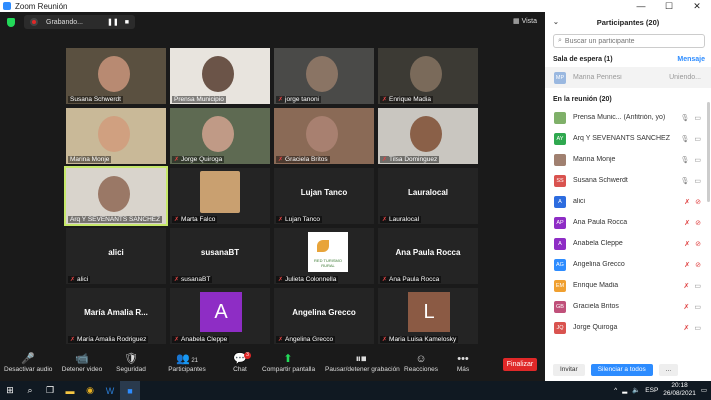 Image resolution: width=711 pixels, height=400 pixels. What do you see at coordinates (615, 390) in the screenshot?
I see `tray-arrow-icon: ^` at bounding box center [615, 390].